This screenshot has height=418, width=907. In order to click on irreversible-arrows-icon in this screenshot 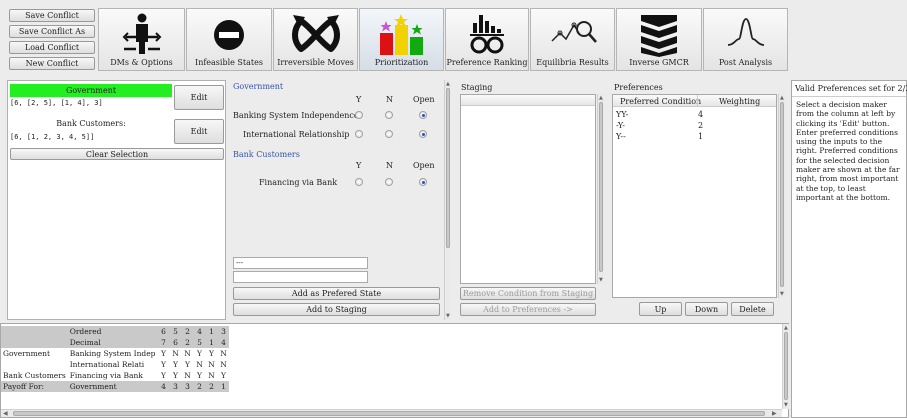, I will do `click(315, 33)`.